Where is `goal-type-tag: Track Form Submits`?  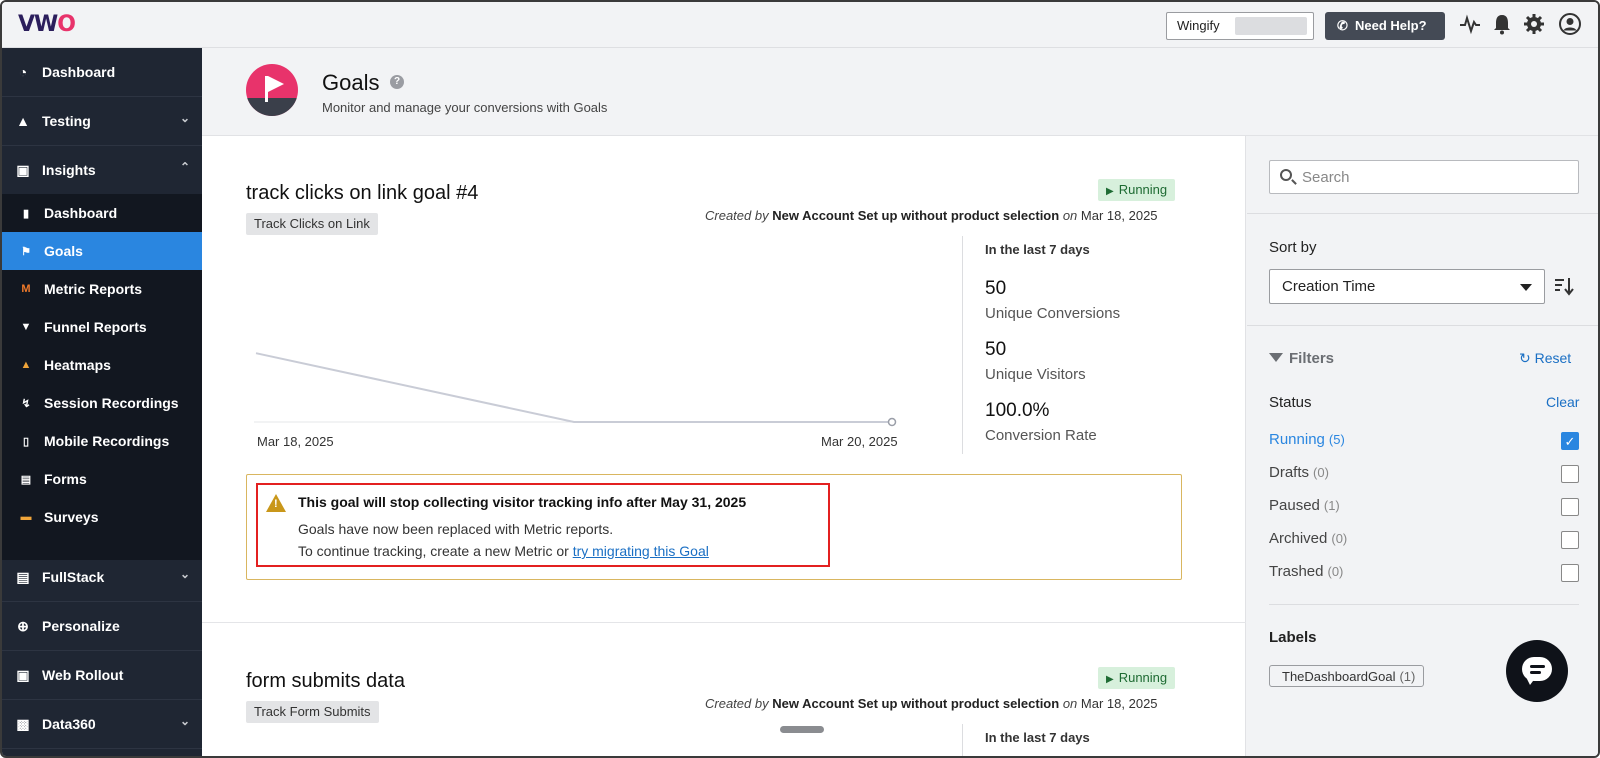
goal-type-tag: Track Form Submits is located at coordinates (312, 712).